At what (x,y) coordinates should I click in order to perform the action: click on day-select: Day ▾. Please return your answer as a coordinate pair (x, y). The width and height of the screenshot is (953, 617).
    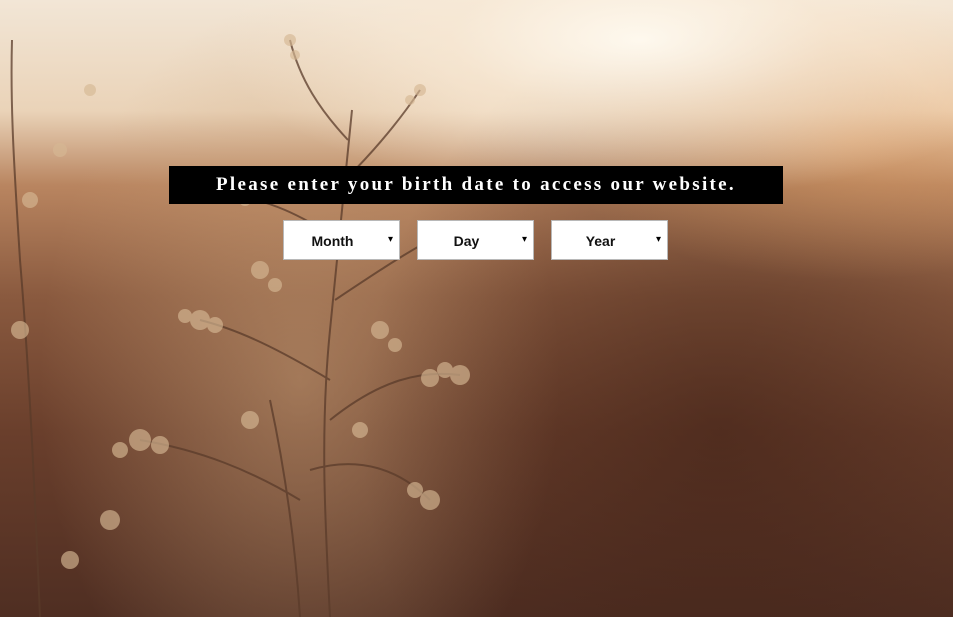
    Looking at the image, I should click on (475, 240).